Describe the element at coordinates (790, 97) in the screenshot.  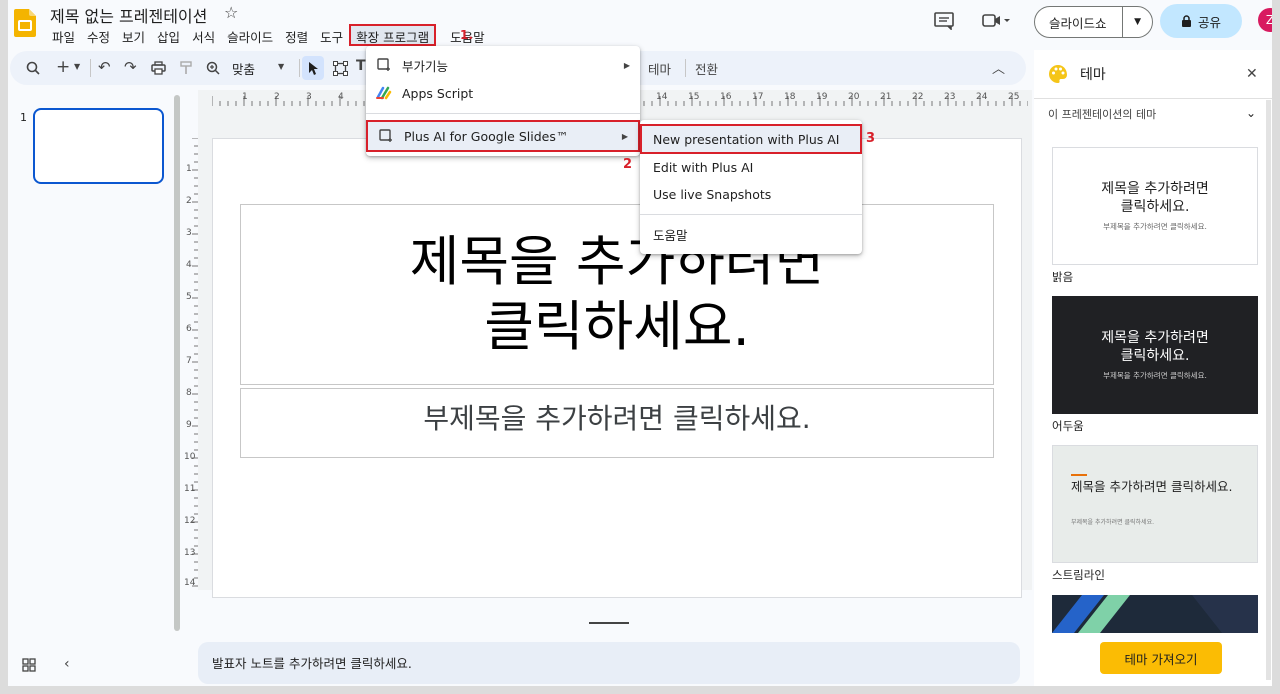
I see `ruler-h-label: 18` at that location.